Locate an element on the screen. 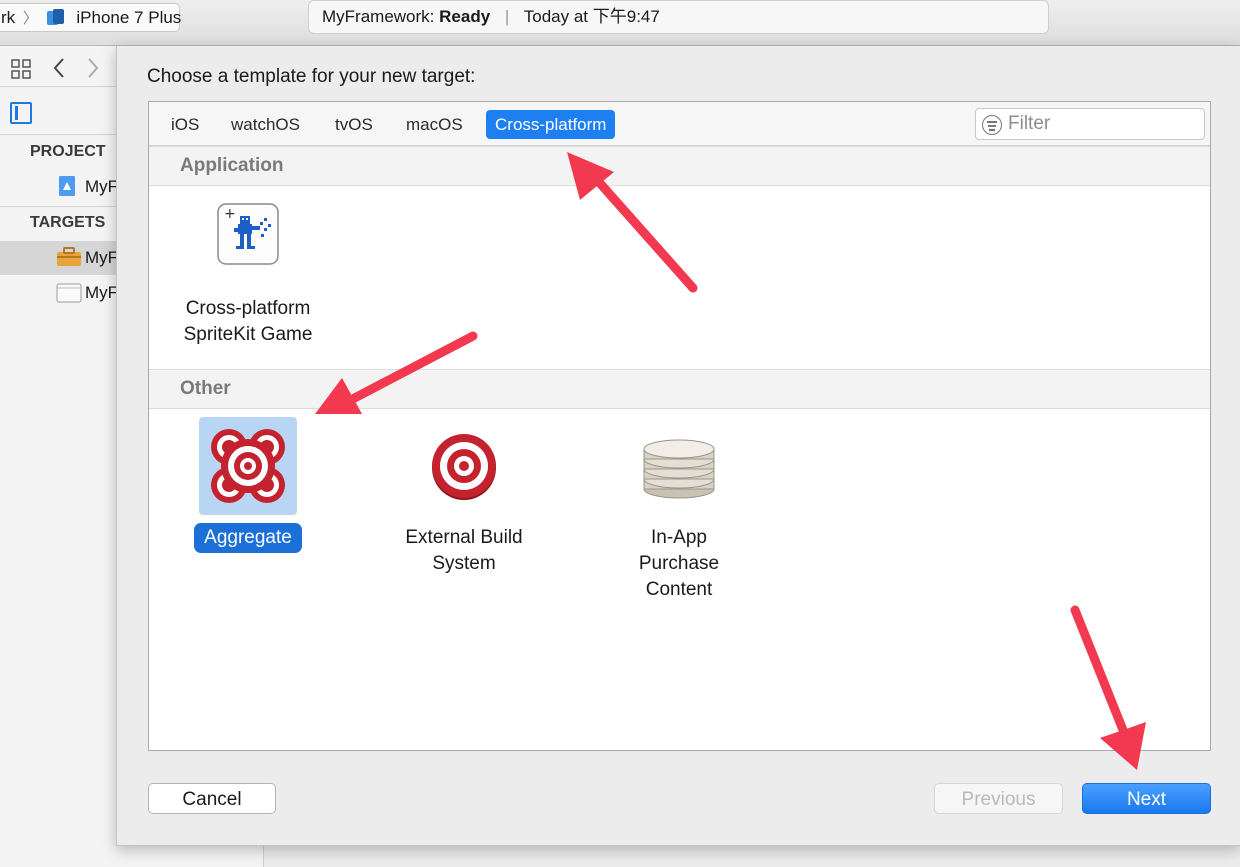 The image size is (1240, 867). activity-project: MyFramework: is located at coordinates (378, 16).